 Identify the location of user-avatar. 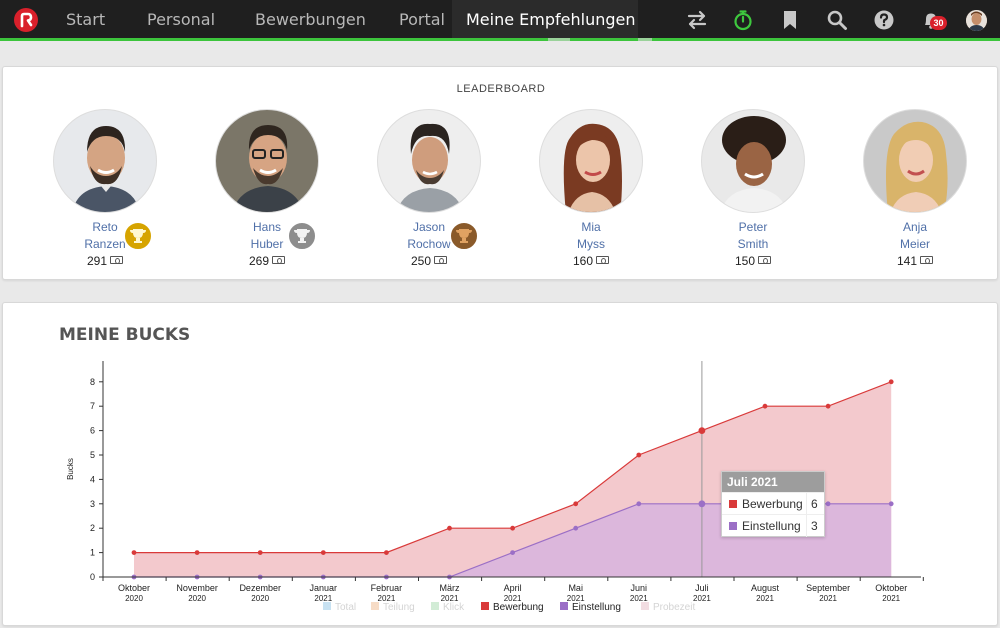
(976, 20).